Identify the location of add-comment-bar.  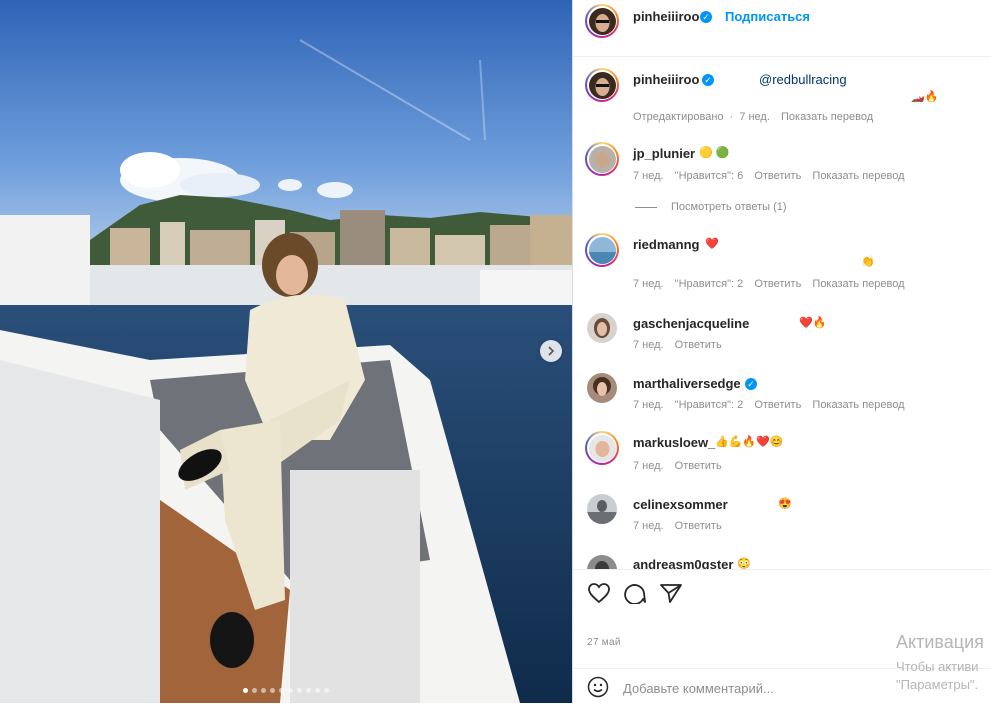
(782, 686).